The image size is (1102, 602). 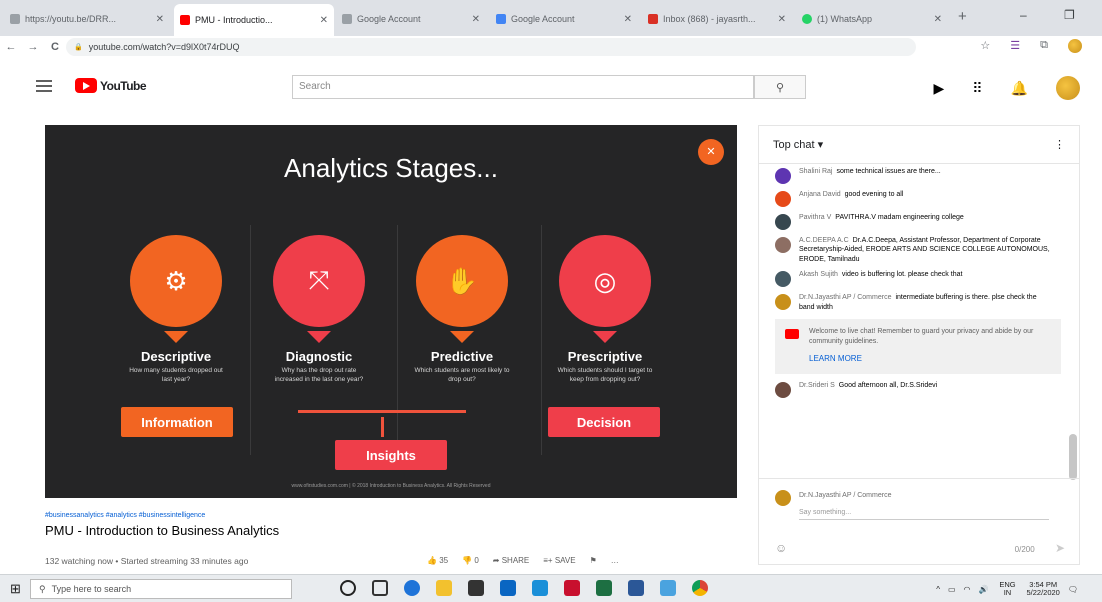 I want to click on edge-icon, so click(x=412, y=588).